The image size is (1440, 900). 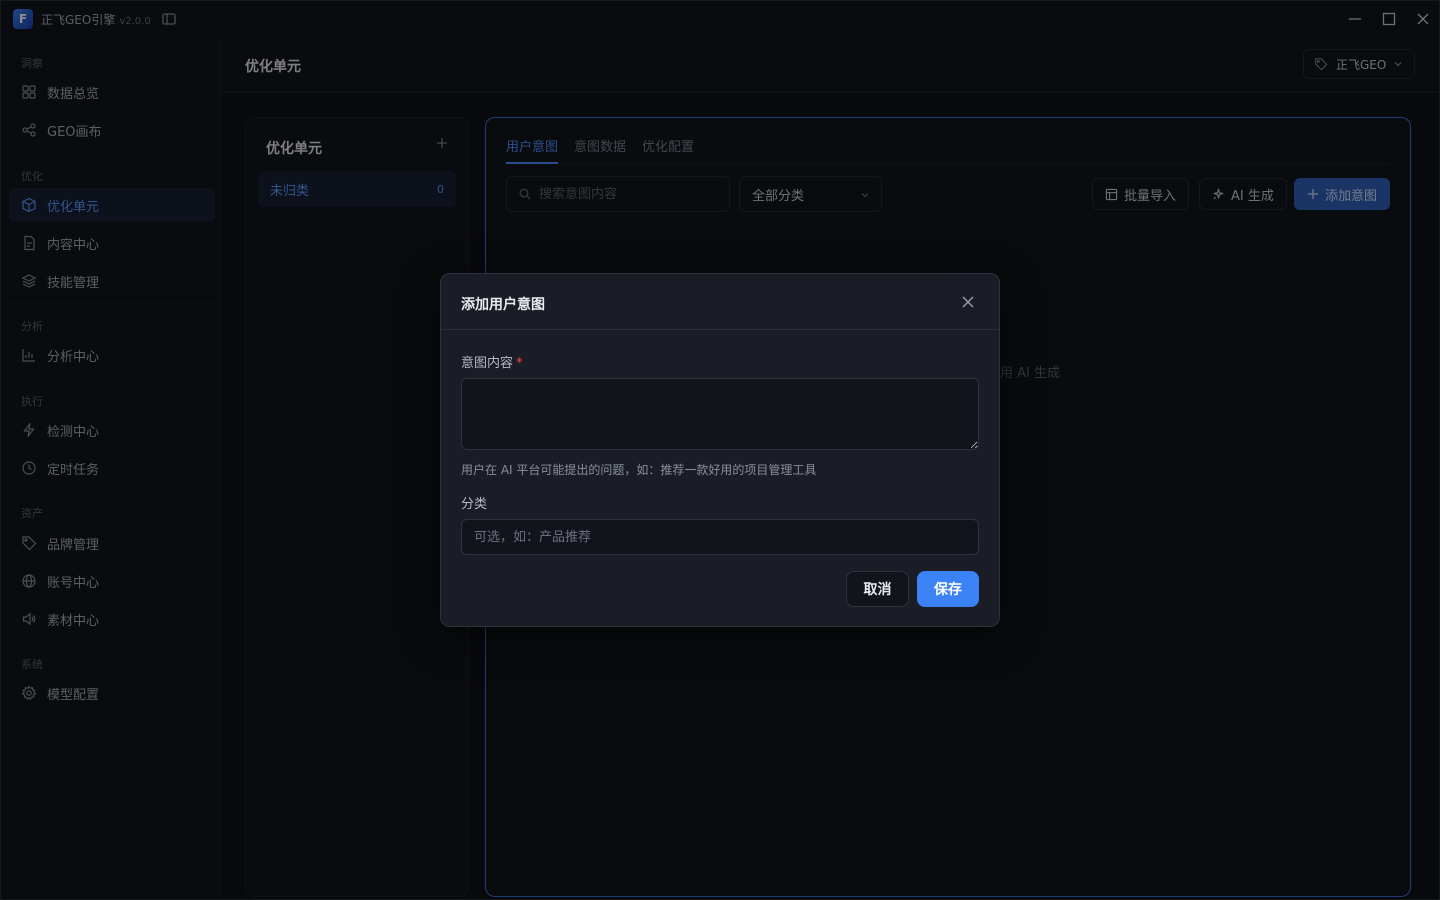 I want to click on intent-content-textarea, so click(x=720, y=414).